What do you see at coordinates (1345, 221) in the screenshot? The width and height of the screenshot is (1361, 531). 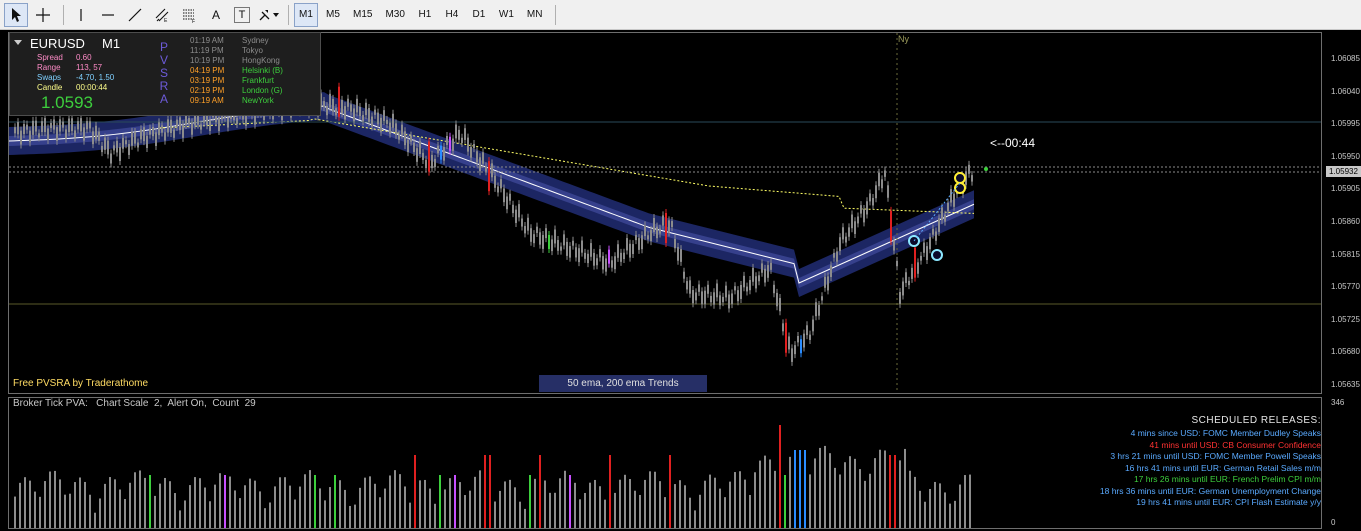 I see `price-axis-label: 1.05860` at bounding box center [1345, 221].